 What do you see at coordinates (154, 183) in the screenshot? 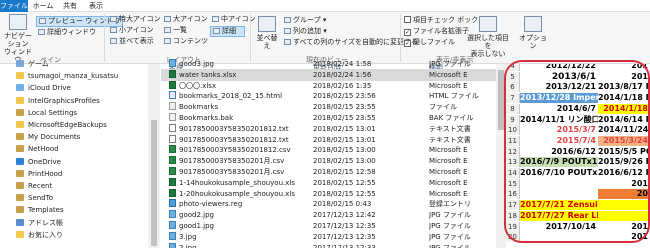
I see `nav-scrollbar-thumb` at bounding box center [154, 183].